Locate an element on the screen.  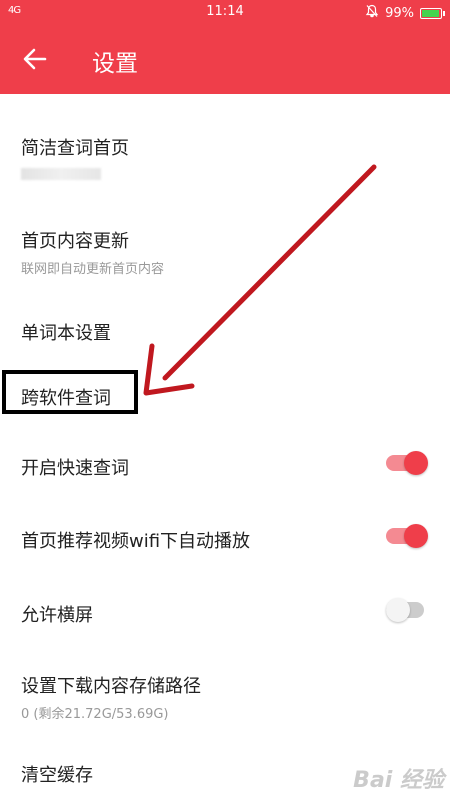
status-bar: 4G 11:14 99% is located at coordinates (225, 12).